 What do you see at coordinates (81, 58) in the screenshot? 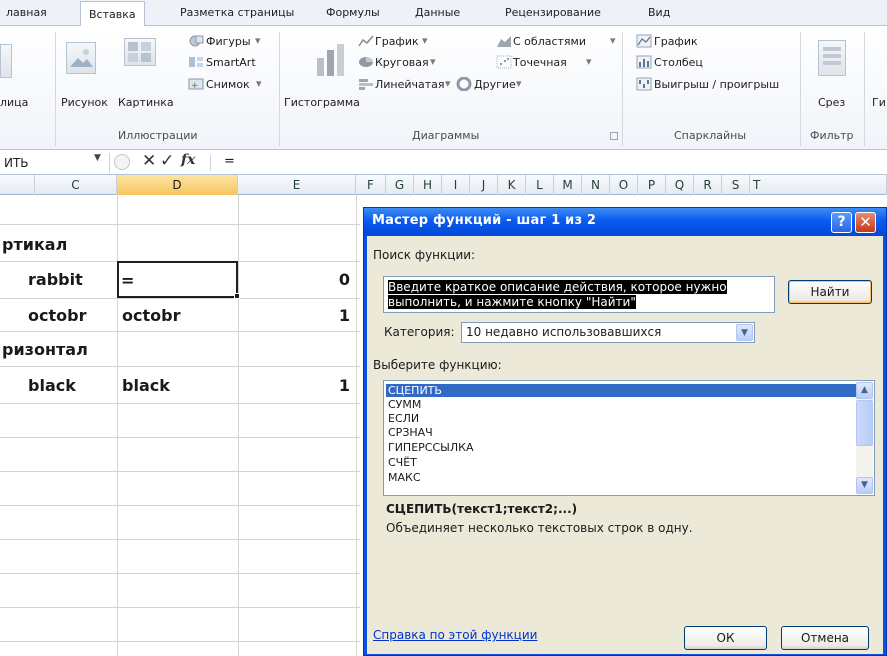
I see `picture-icon` at bounding box center [81, 58].